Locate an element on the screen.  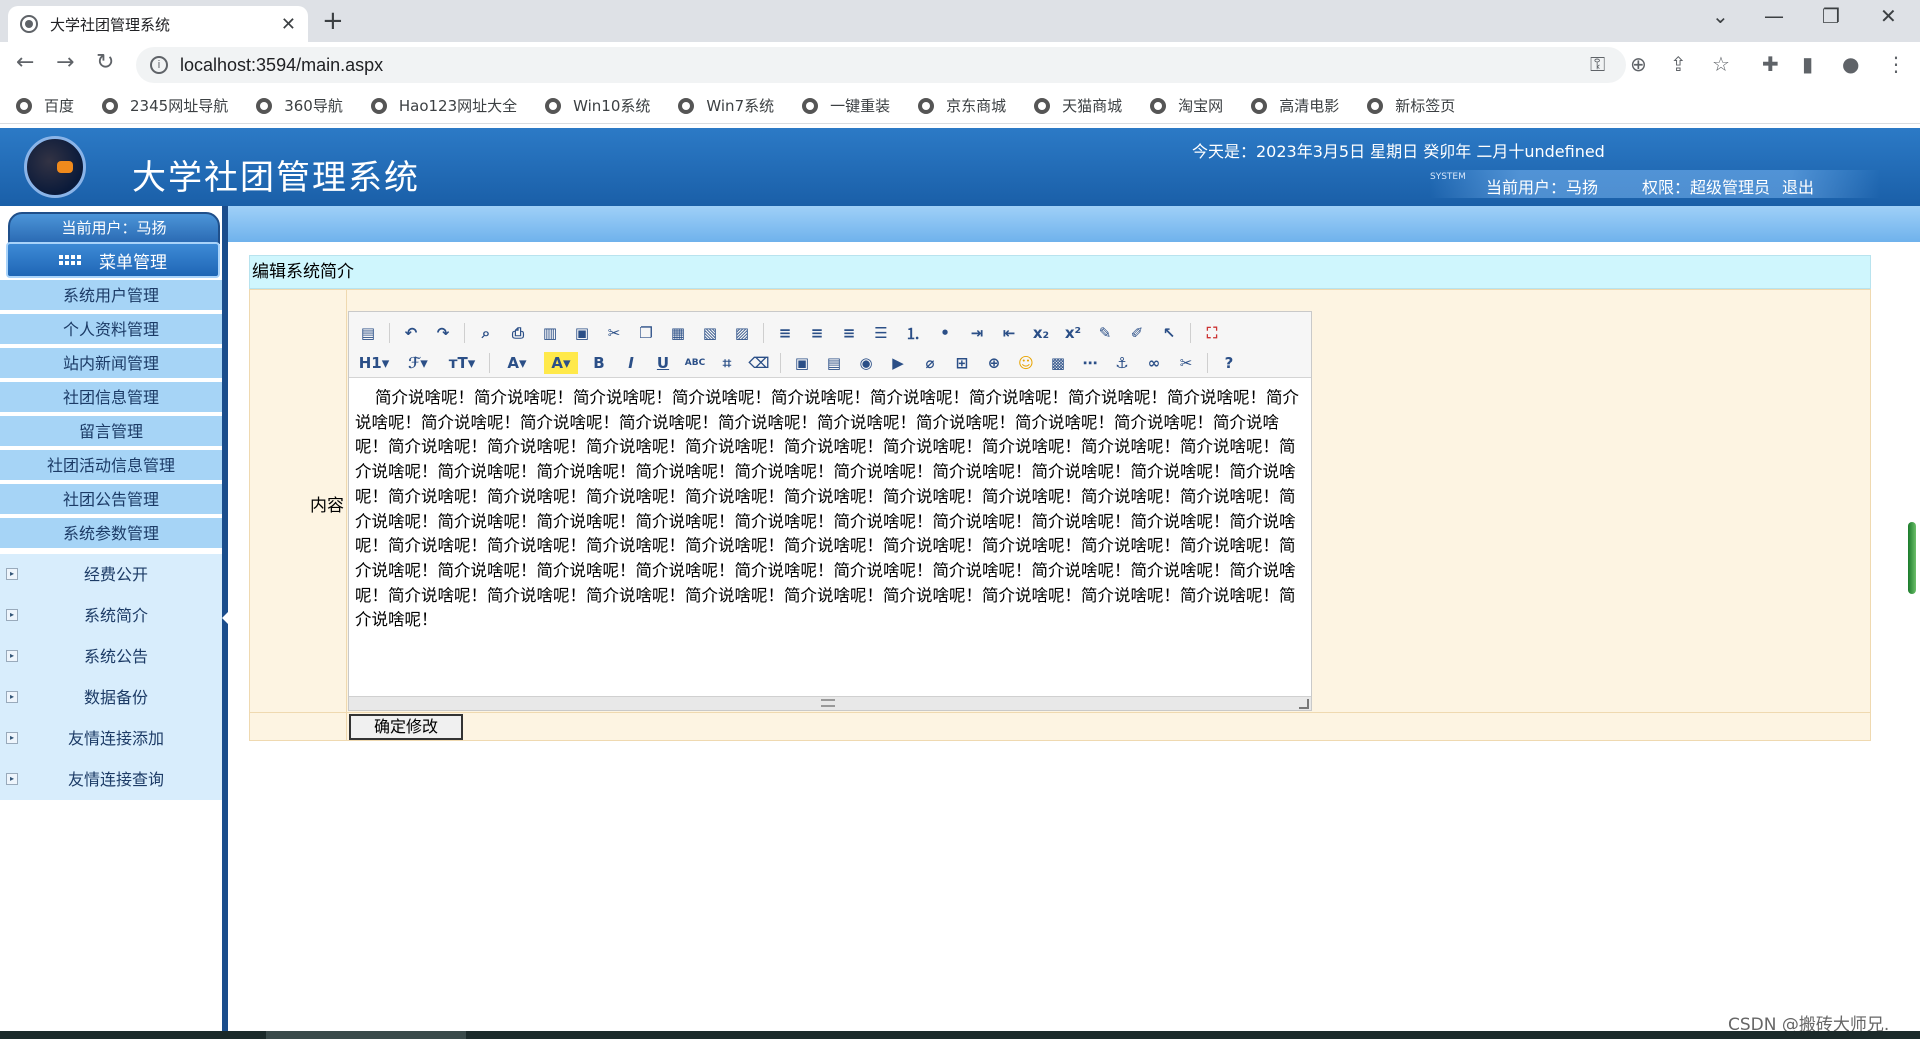
url-text: localhost:3594/main.aspx is located at coordinates (281, 65).